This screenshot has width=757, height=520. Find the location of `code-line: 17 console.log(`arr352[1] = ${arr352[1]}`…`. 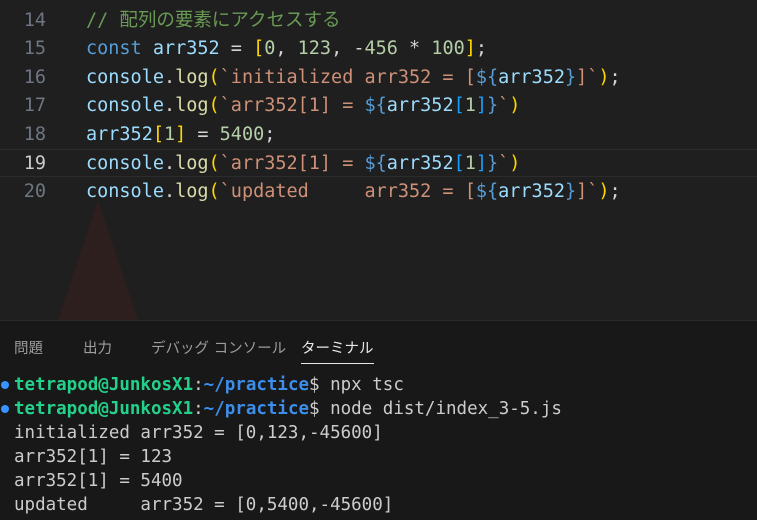

code-line: 17 console.log(`arr352[1] = ${arr352[1]}`… is located at coordinates (378, 106).